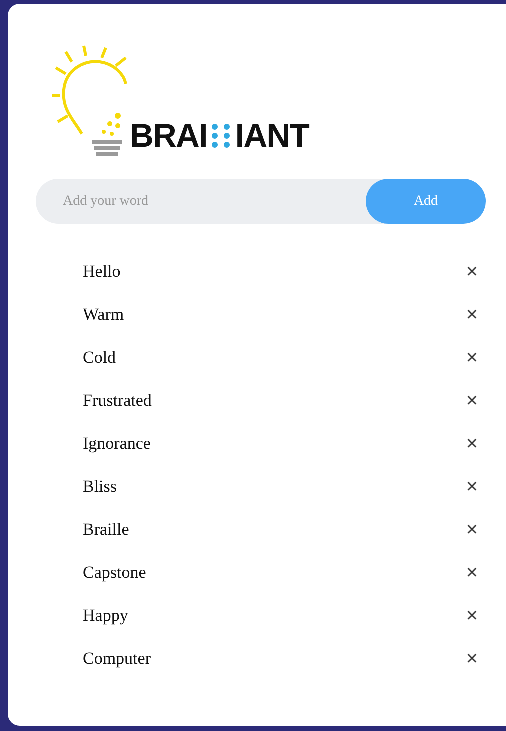 The image size is (506, 731). Describe the element at coordinates (106, 529) in the screenshot. I see `word-item: Braille` at that location.